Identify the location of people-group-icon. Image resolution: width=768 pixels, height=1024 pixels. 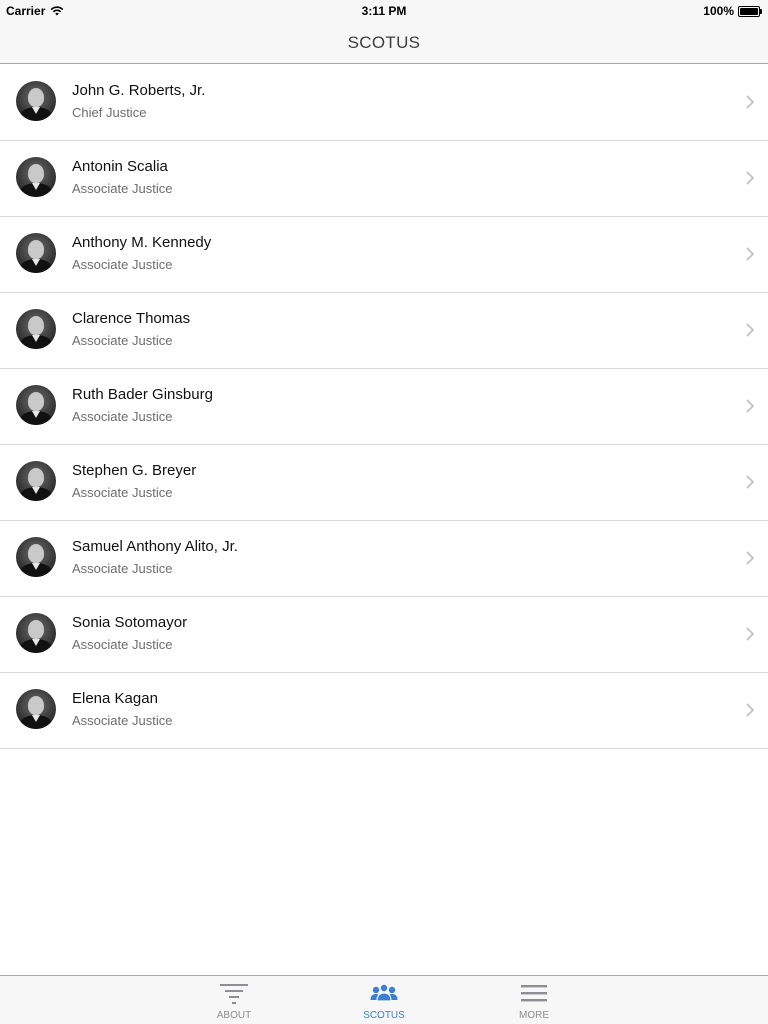
(384, 992).